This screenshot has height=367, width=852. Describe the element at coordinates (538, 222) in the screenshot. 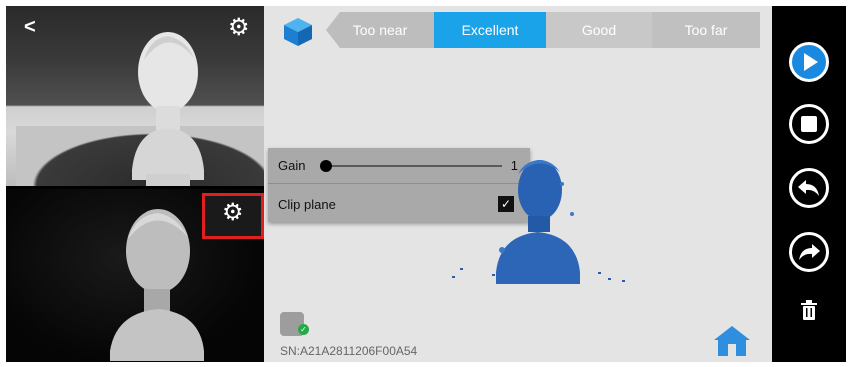

I see `point-cloud-model` at that location.